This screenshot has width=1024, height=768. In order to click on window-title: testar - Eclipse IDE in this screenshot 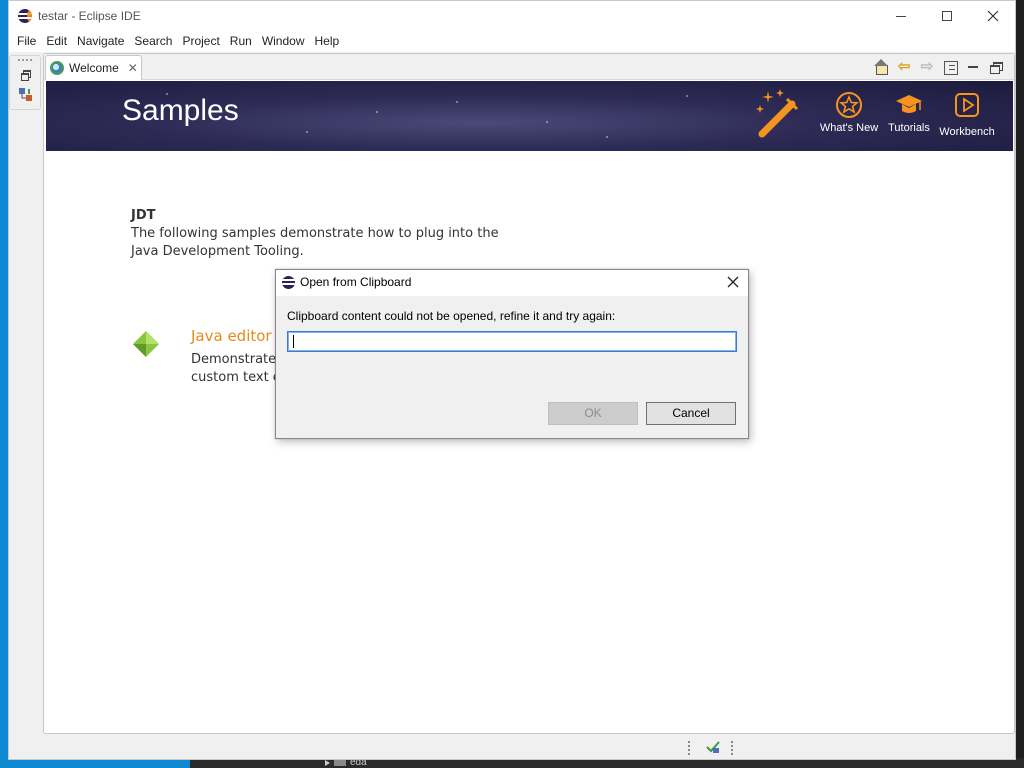, I will do `click(89, 16)`.